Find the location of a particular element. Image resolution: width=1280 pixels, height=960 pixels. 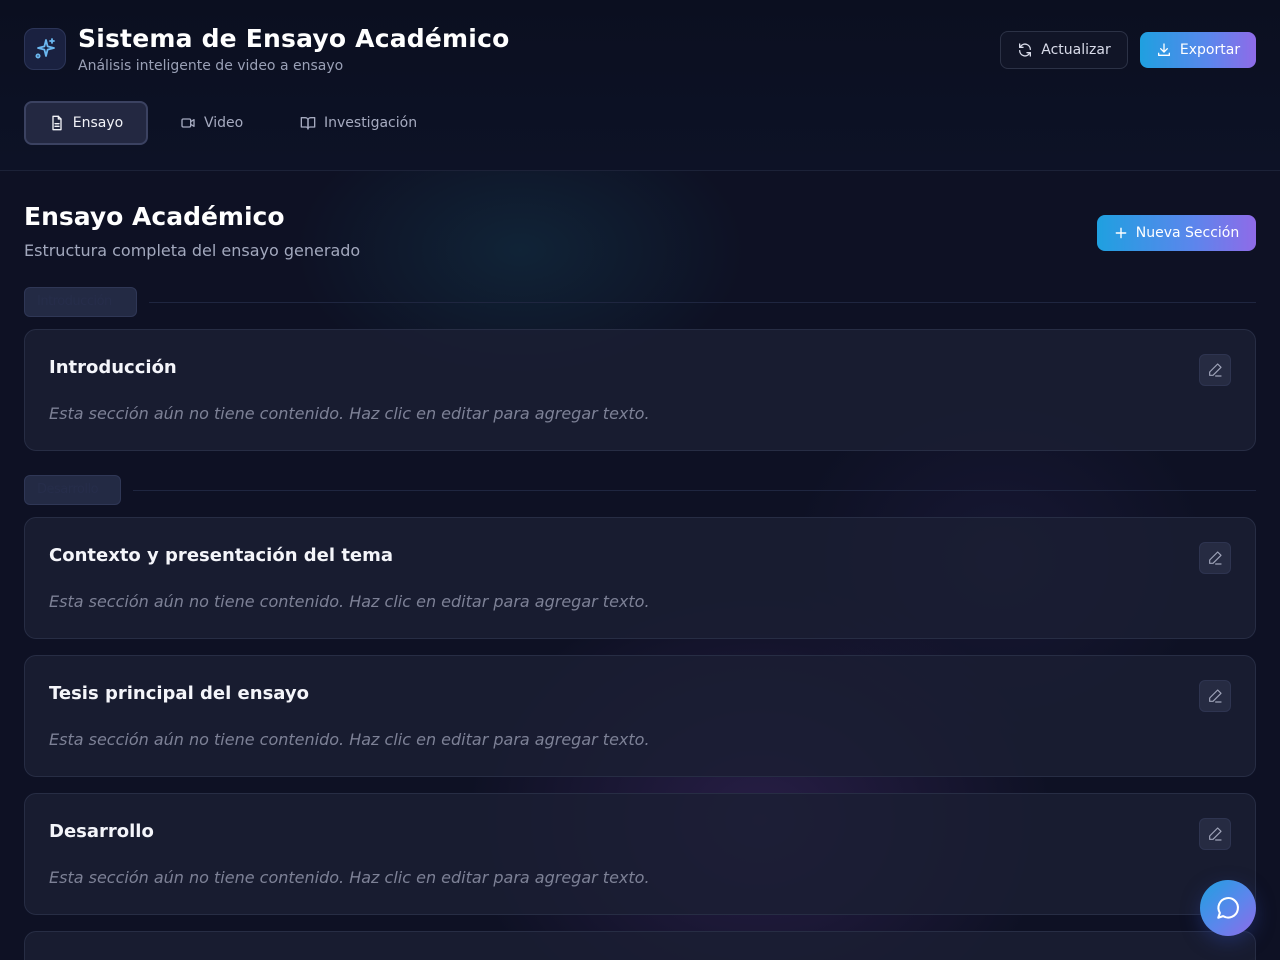

tab-ensayo: Ensayo is located at coordinates (86, 123).